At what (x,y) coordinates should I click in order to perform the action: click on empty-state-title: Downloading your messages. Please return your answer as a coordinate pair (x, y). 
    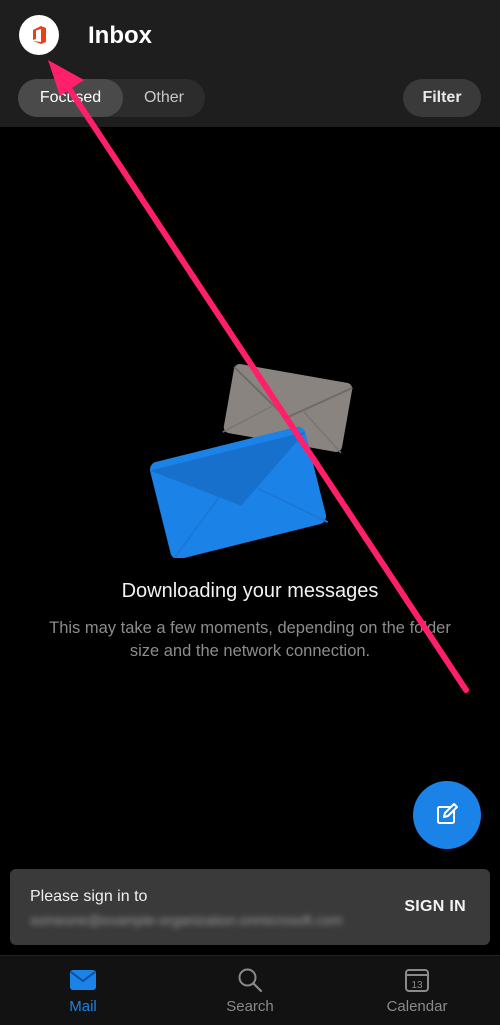
    Looking at the image, I should click on (250, 591).